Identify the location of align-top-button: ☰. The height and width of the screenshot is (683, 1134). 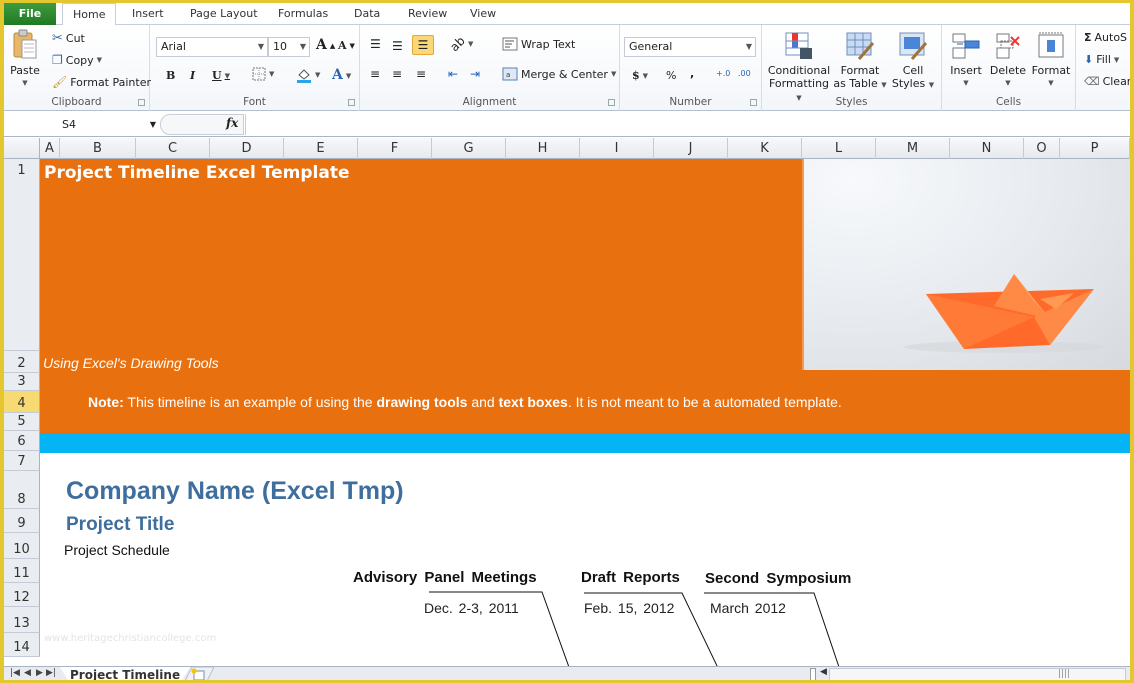
(375, 44).